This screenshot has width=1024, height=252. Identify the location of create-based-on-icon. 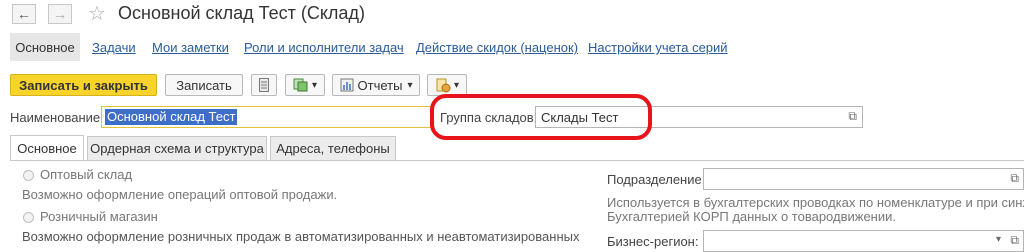
(300, 85).